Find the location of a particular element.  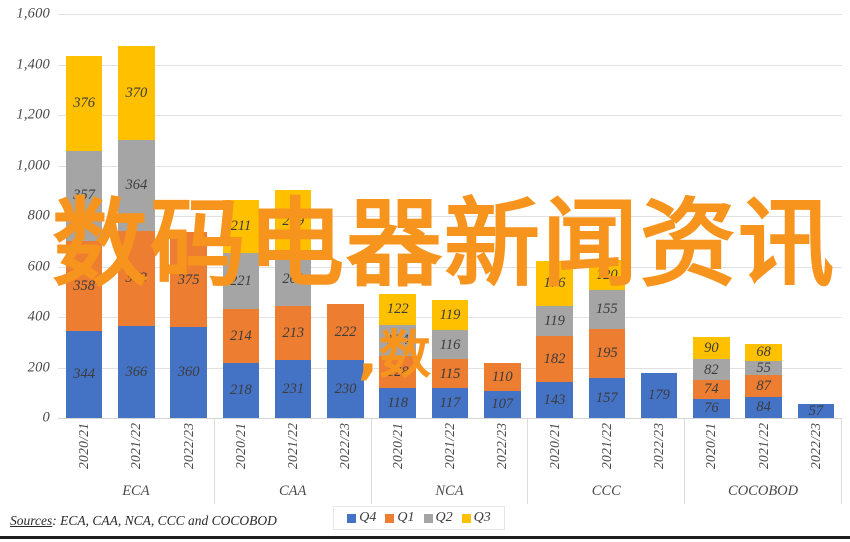

bar-segment-q2: 209 is located at coordinates (293, 279).